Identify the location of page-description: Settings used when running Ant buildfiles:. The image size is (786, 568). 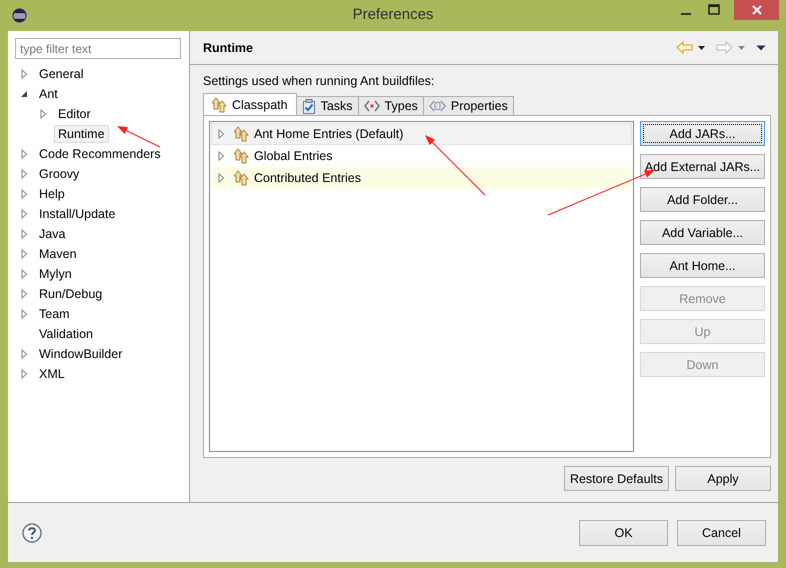
(319, 81).